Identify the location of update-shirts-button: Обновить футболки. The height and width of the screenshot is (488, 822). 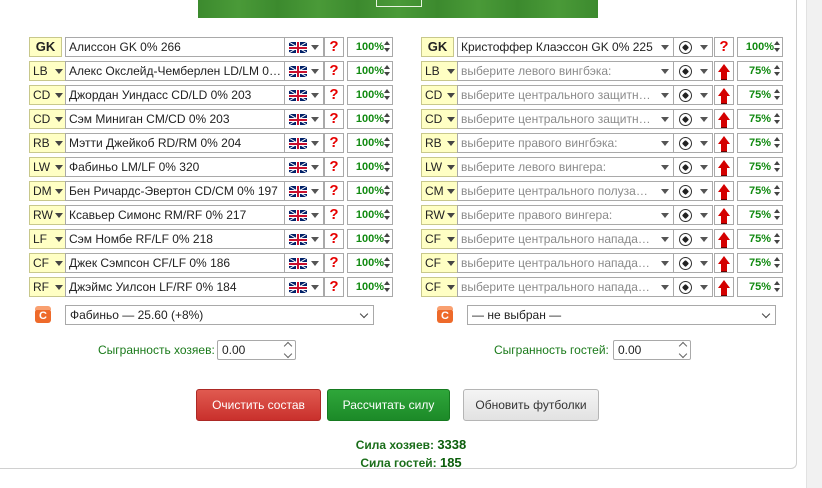
(531, 405).